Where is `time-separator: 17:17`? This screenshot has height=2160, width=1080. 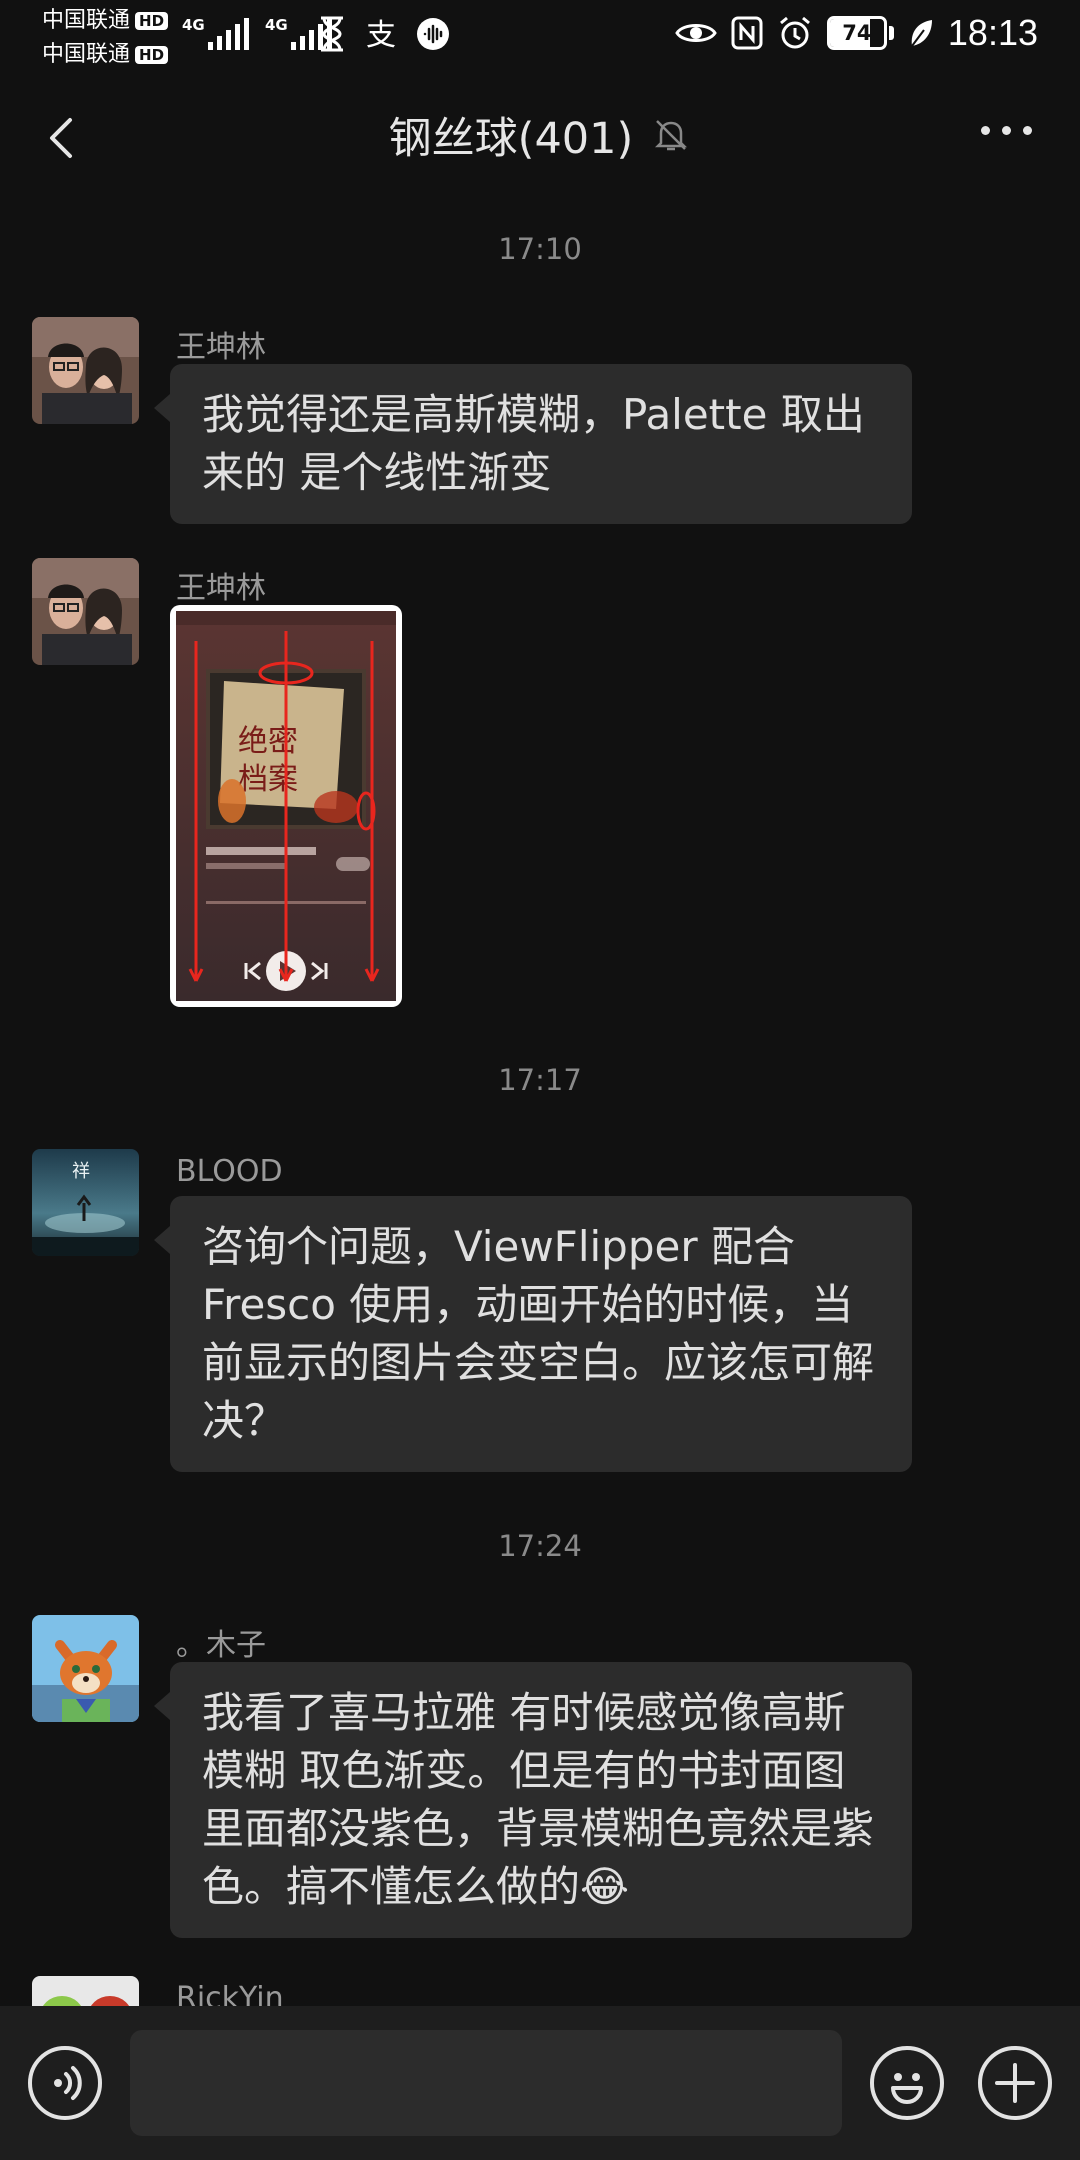 time-separator: 17:17 is located at coordinates (540, 1080).